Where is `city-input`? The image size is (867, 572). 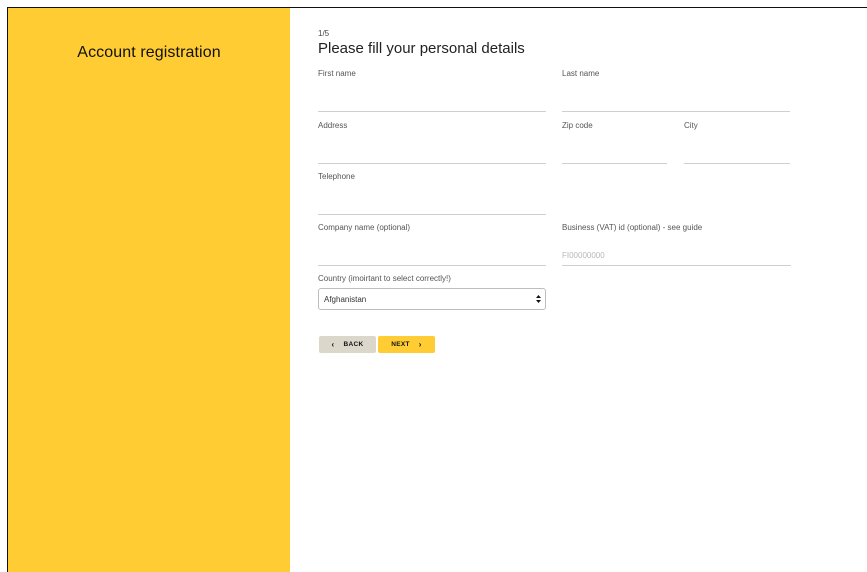 city-input is located at coordinates (737, 154).